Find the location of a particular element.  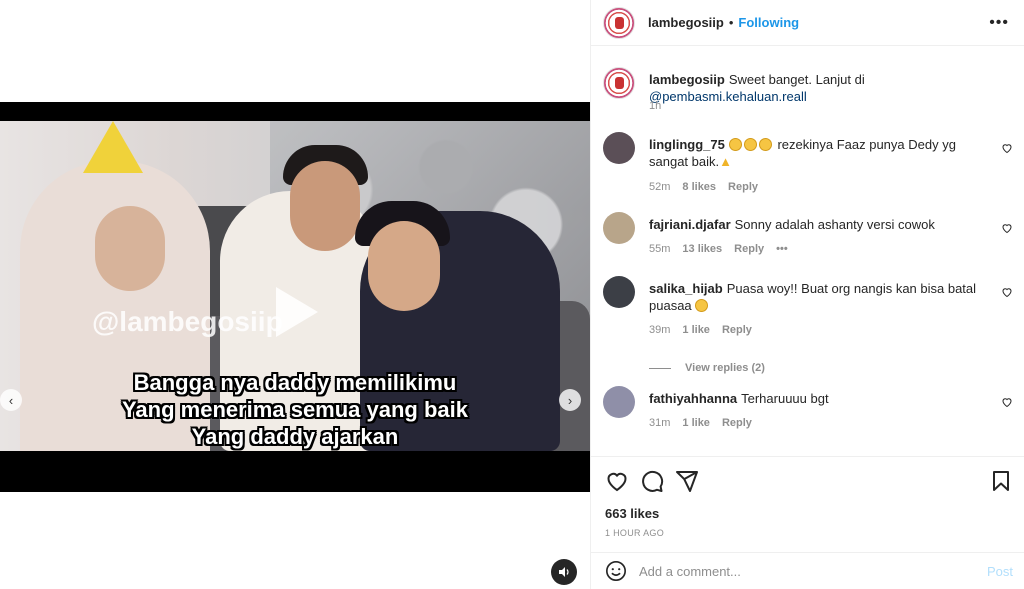

video-watermark: @lambegosiip is located at coordinates (187, 321).